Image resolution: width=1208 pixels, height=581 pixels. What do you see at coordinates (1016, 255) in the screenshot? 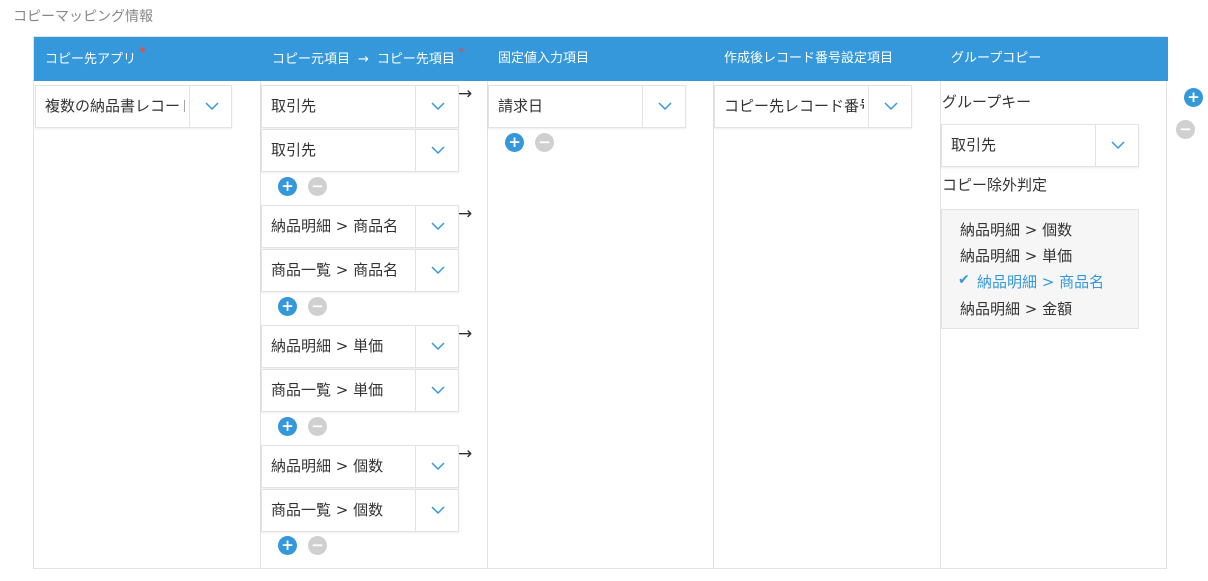
I see `exclusion-item: 納品明細 > 単価` at bounding box center [1016, 255].